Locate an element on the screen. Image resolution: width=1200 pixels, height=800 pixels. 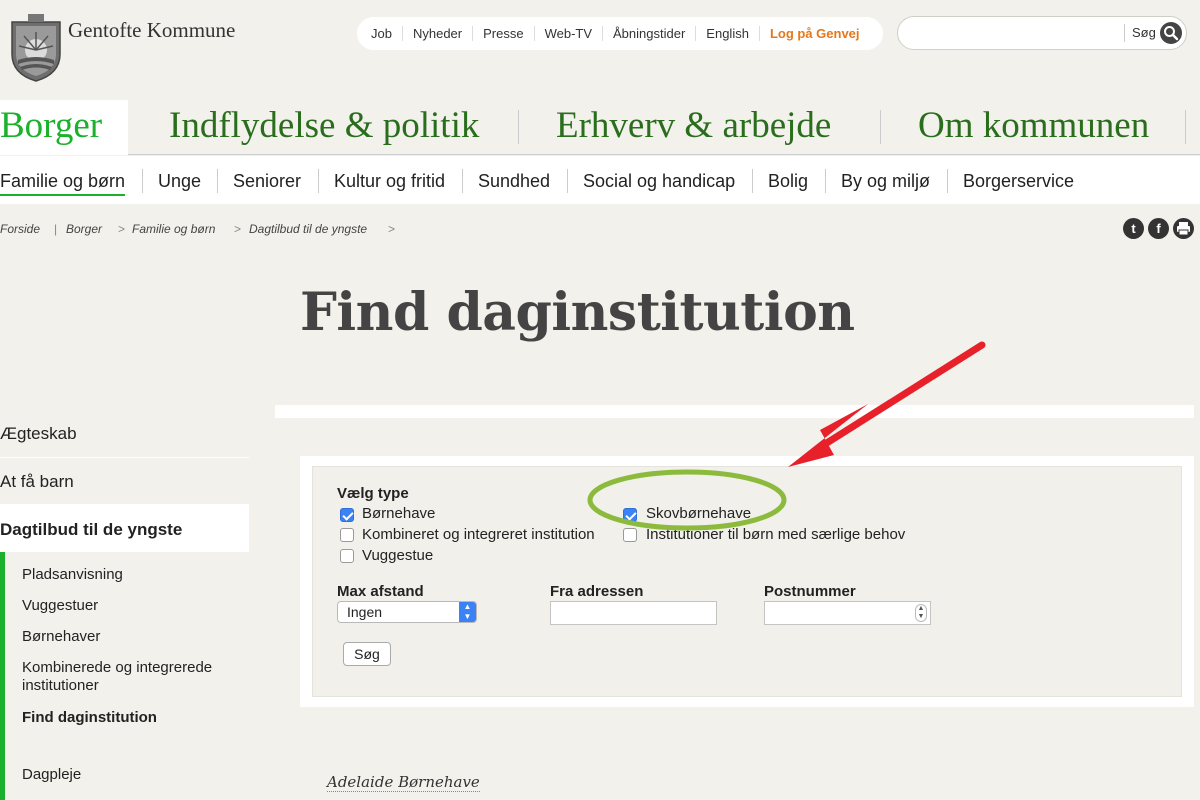
postcode-stepper-icon: ▲ ▼ is located at coordinates (921, 613).